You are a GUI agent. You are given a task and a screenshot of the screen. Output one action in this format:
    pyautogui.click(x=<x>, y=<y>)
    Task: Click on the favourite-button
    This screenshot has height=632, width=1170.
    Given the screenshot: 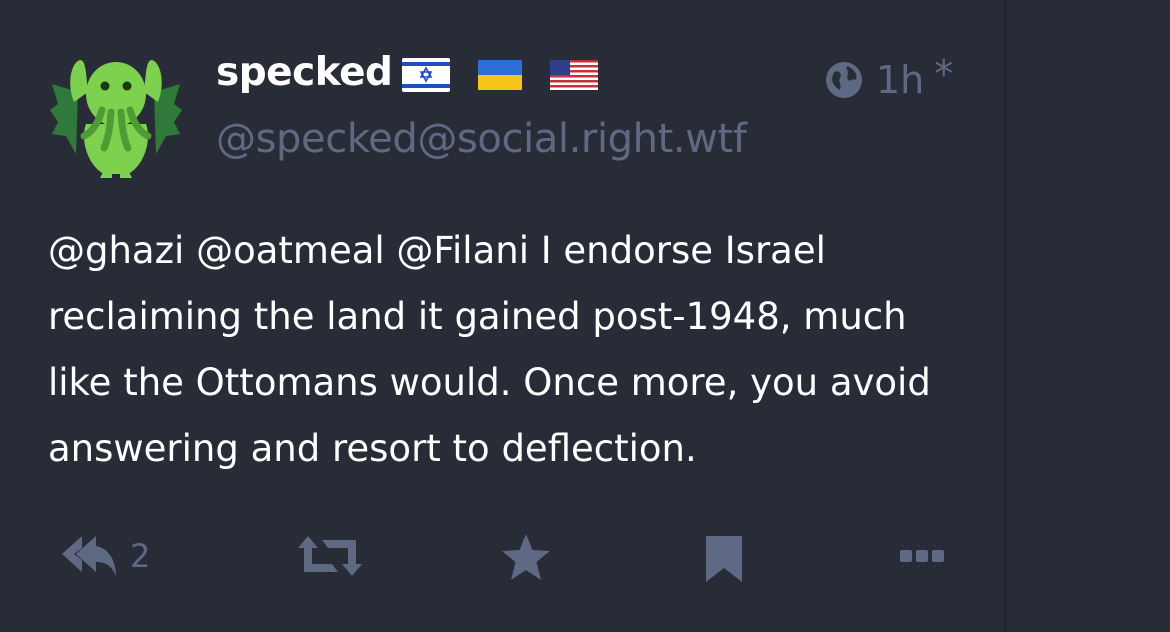 What is the action you would take?
    pyautogui.click(x=526, y=557)
    